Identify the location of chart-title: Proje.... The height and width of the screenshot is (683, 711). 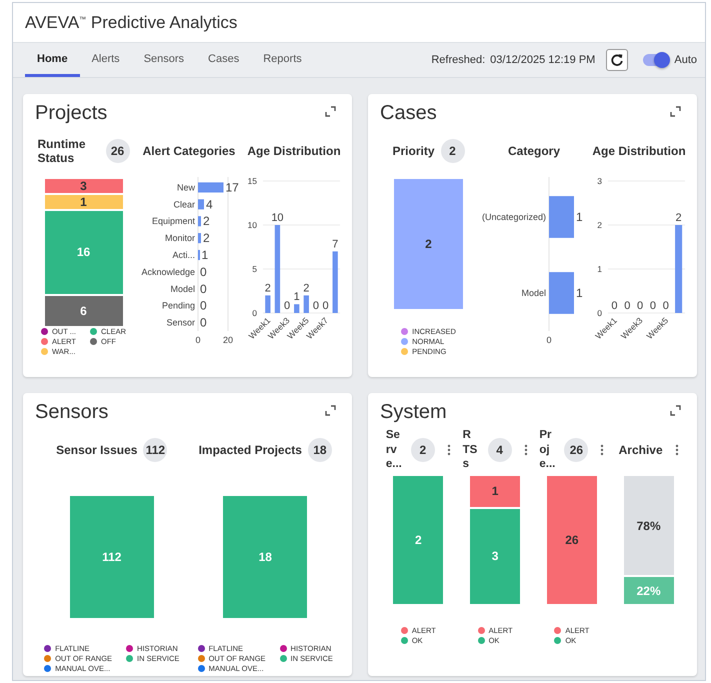
(546, 450).